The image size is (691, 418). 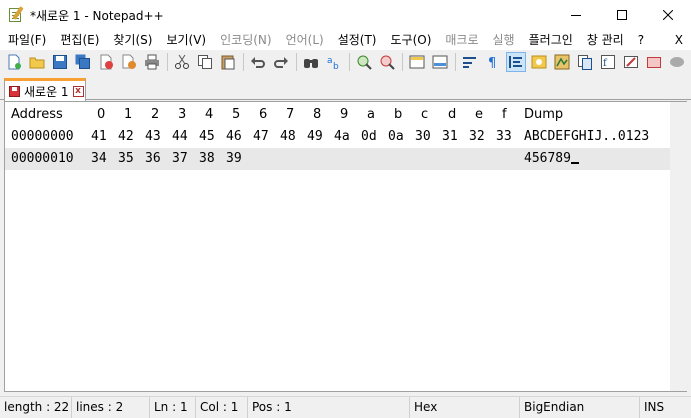 I want to click on status-insert-mode: INS, so click(x=654, y=407).